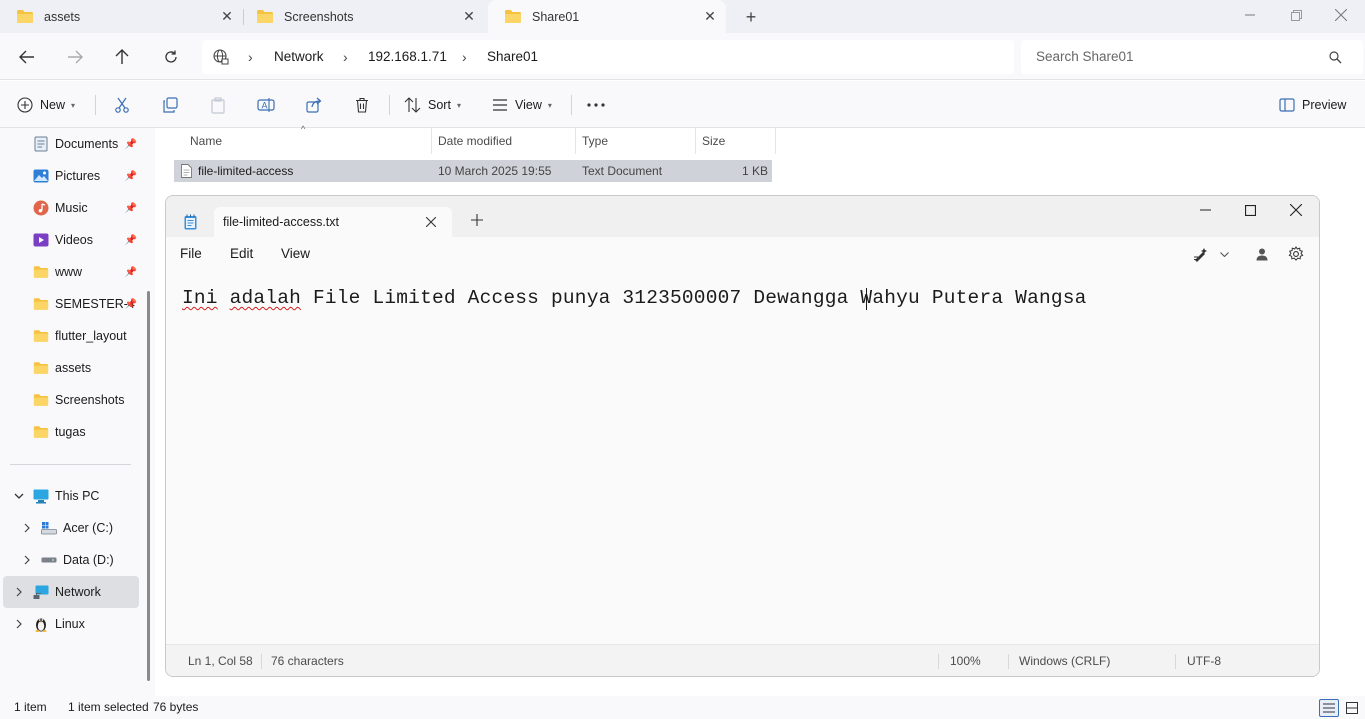  Describe the element at coordinates (71, 592) in the screenshot. I see `sidebar-item-network: Network` at that location.